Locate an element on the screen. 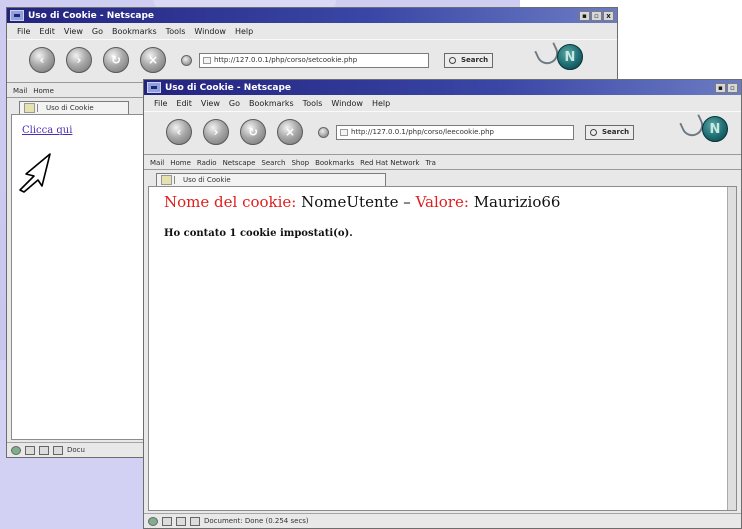 This screenshot has width=742, height=529. front-tab-uso-di-cookie: Uso di Cookie is located at coordinates (271, 180).